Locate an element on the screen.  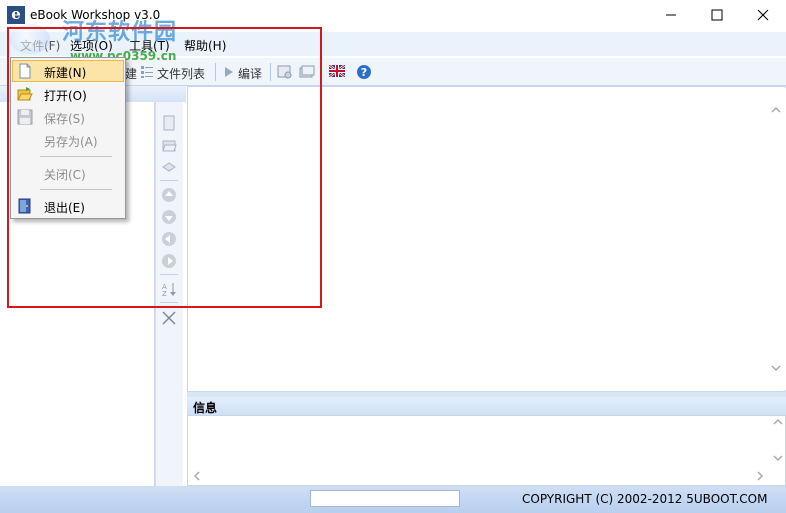
help-icon: ? is located at coordinates (364, 72).